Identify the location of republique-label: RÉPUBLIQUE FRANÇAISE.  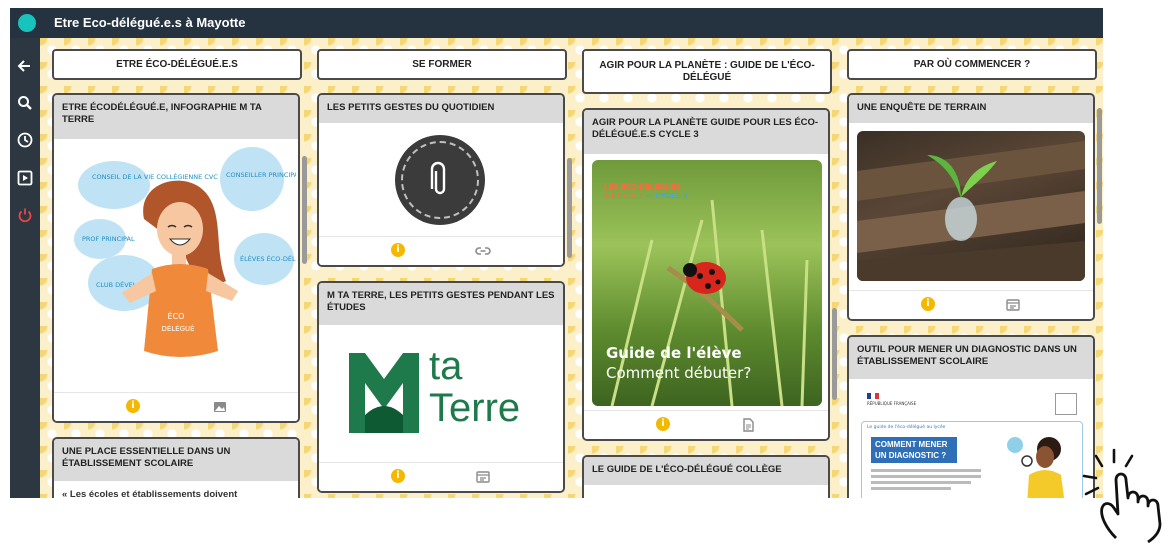
(892, 403).